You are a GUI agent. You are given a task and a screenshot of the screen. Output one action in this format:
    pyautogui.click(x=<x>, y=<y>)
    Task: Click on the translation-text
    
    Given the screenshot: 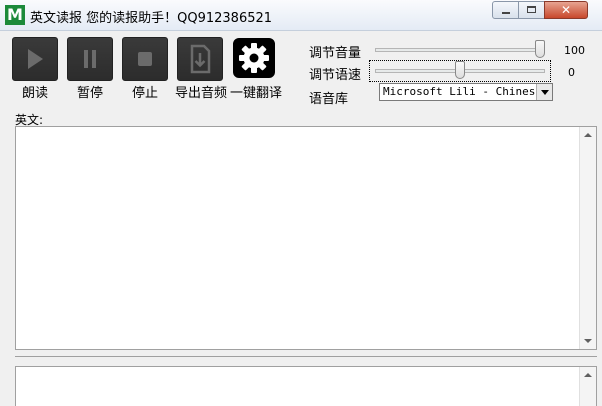 What is the action you would take?
    pyautogui.click(x=306, y=369)
    